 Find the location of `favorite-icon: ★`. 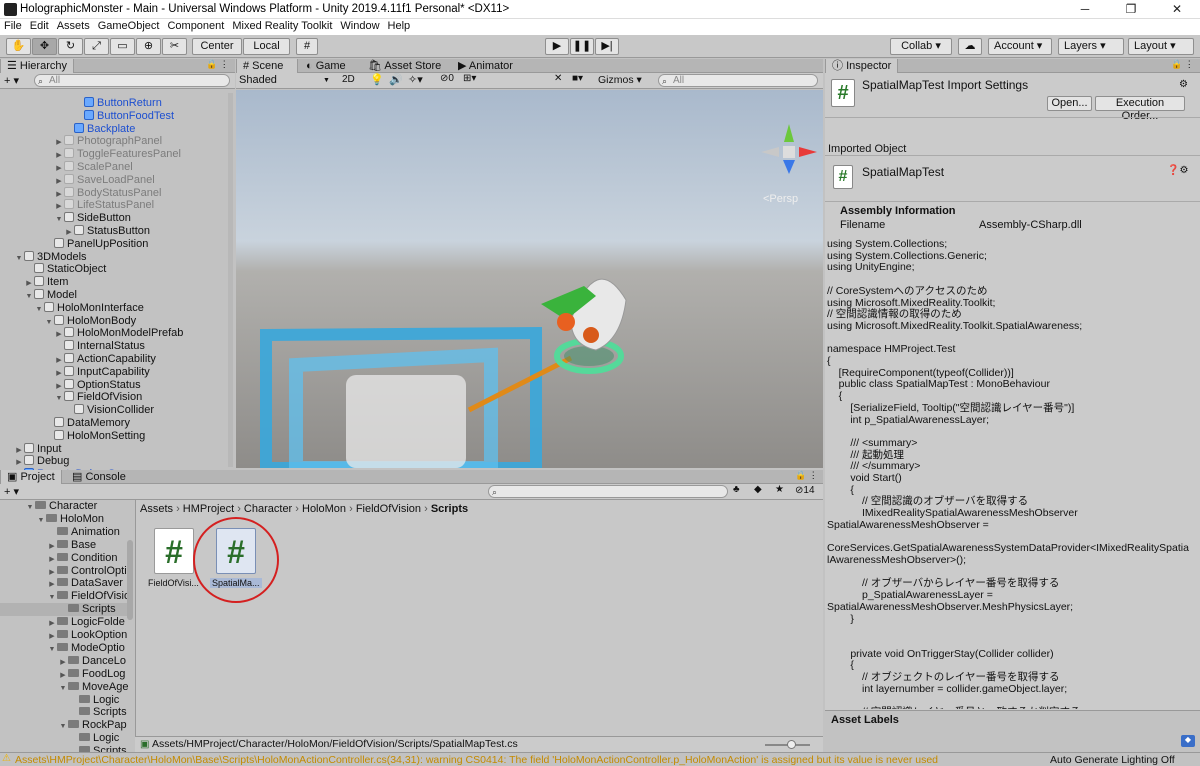

favorite-icon: ★ is located at coordinates (779, 489).